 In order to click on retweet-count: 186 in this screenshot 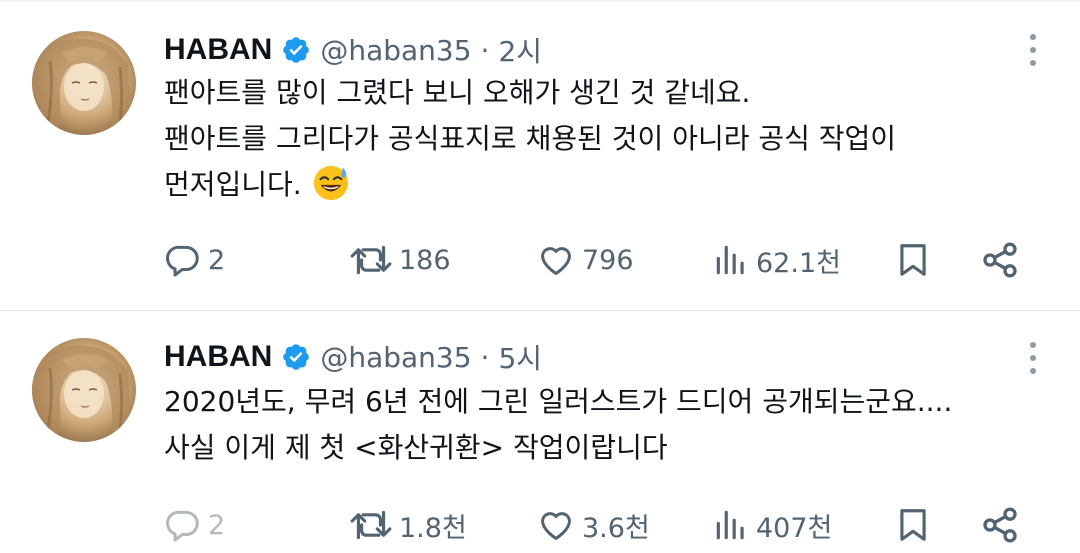, I will do `click(425, 260)`.